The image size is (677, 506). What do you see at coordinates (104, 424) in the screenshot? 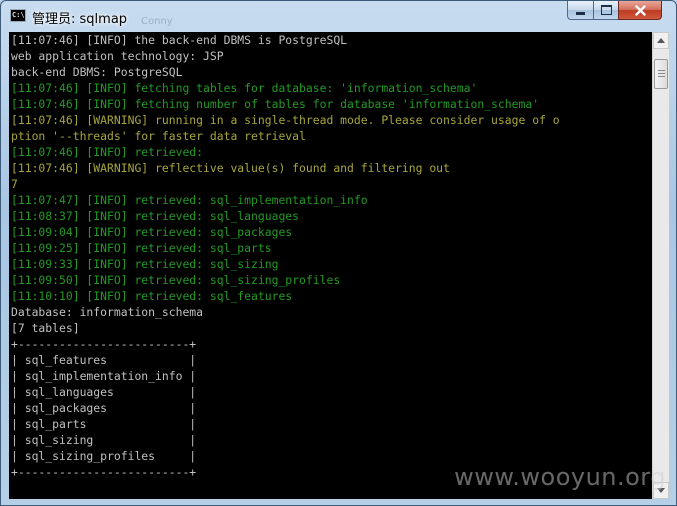
I see `console-line: | sql_parts |` at bounding box center [104, 424].